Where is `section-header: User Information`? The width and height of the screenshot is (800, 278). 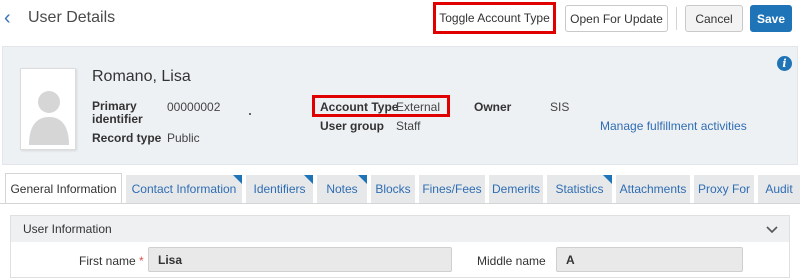
section-header: User Information is located at coordinates (400, 229).